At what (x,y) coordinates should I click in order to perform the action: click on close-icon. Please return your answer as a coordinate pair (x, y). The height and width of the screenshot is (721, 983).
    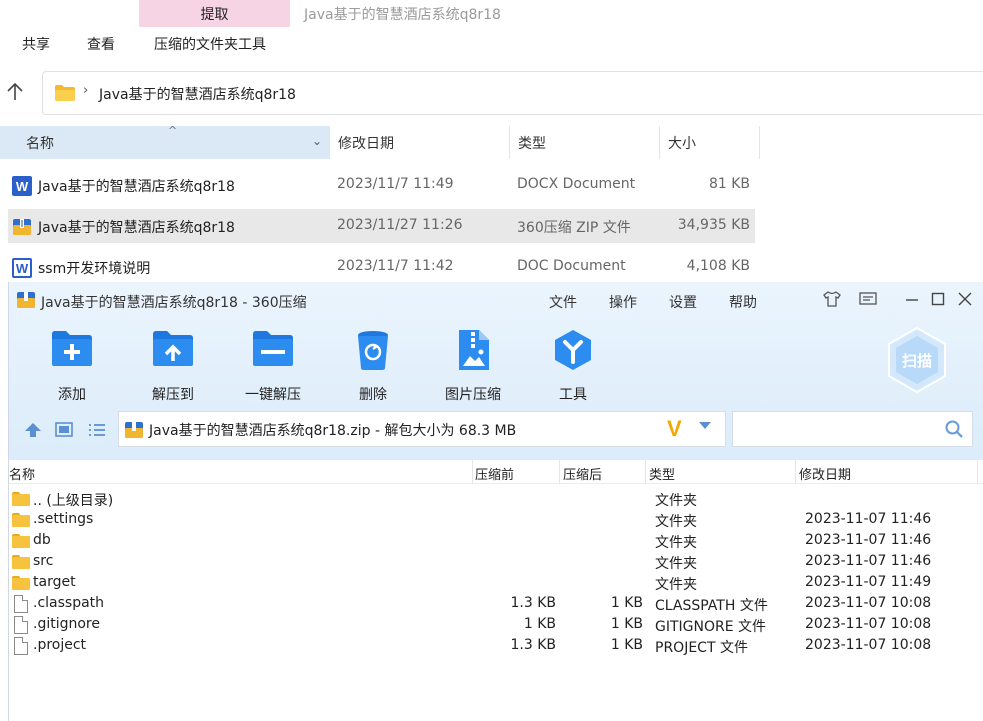
    Looking at the image, I should click on (965, 299).